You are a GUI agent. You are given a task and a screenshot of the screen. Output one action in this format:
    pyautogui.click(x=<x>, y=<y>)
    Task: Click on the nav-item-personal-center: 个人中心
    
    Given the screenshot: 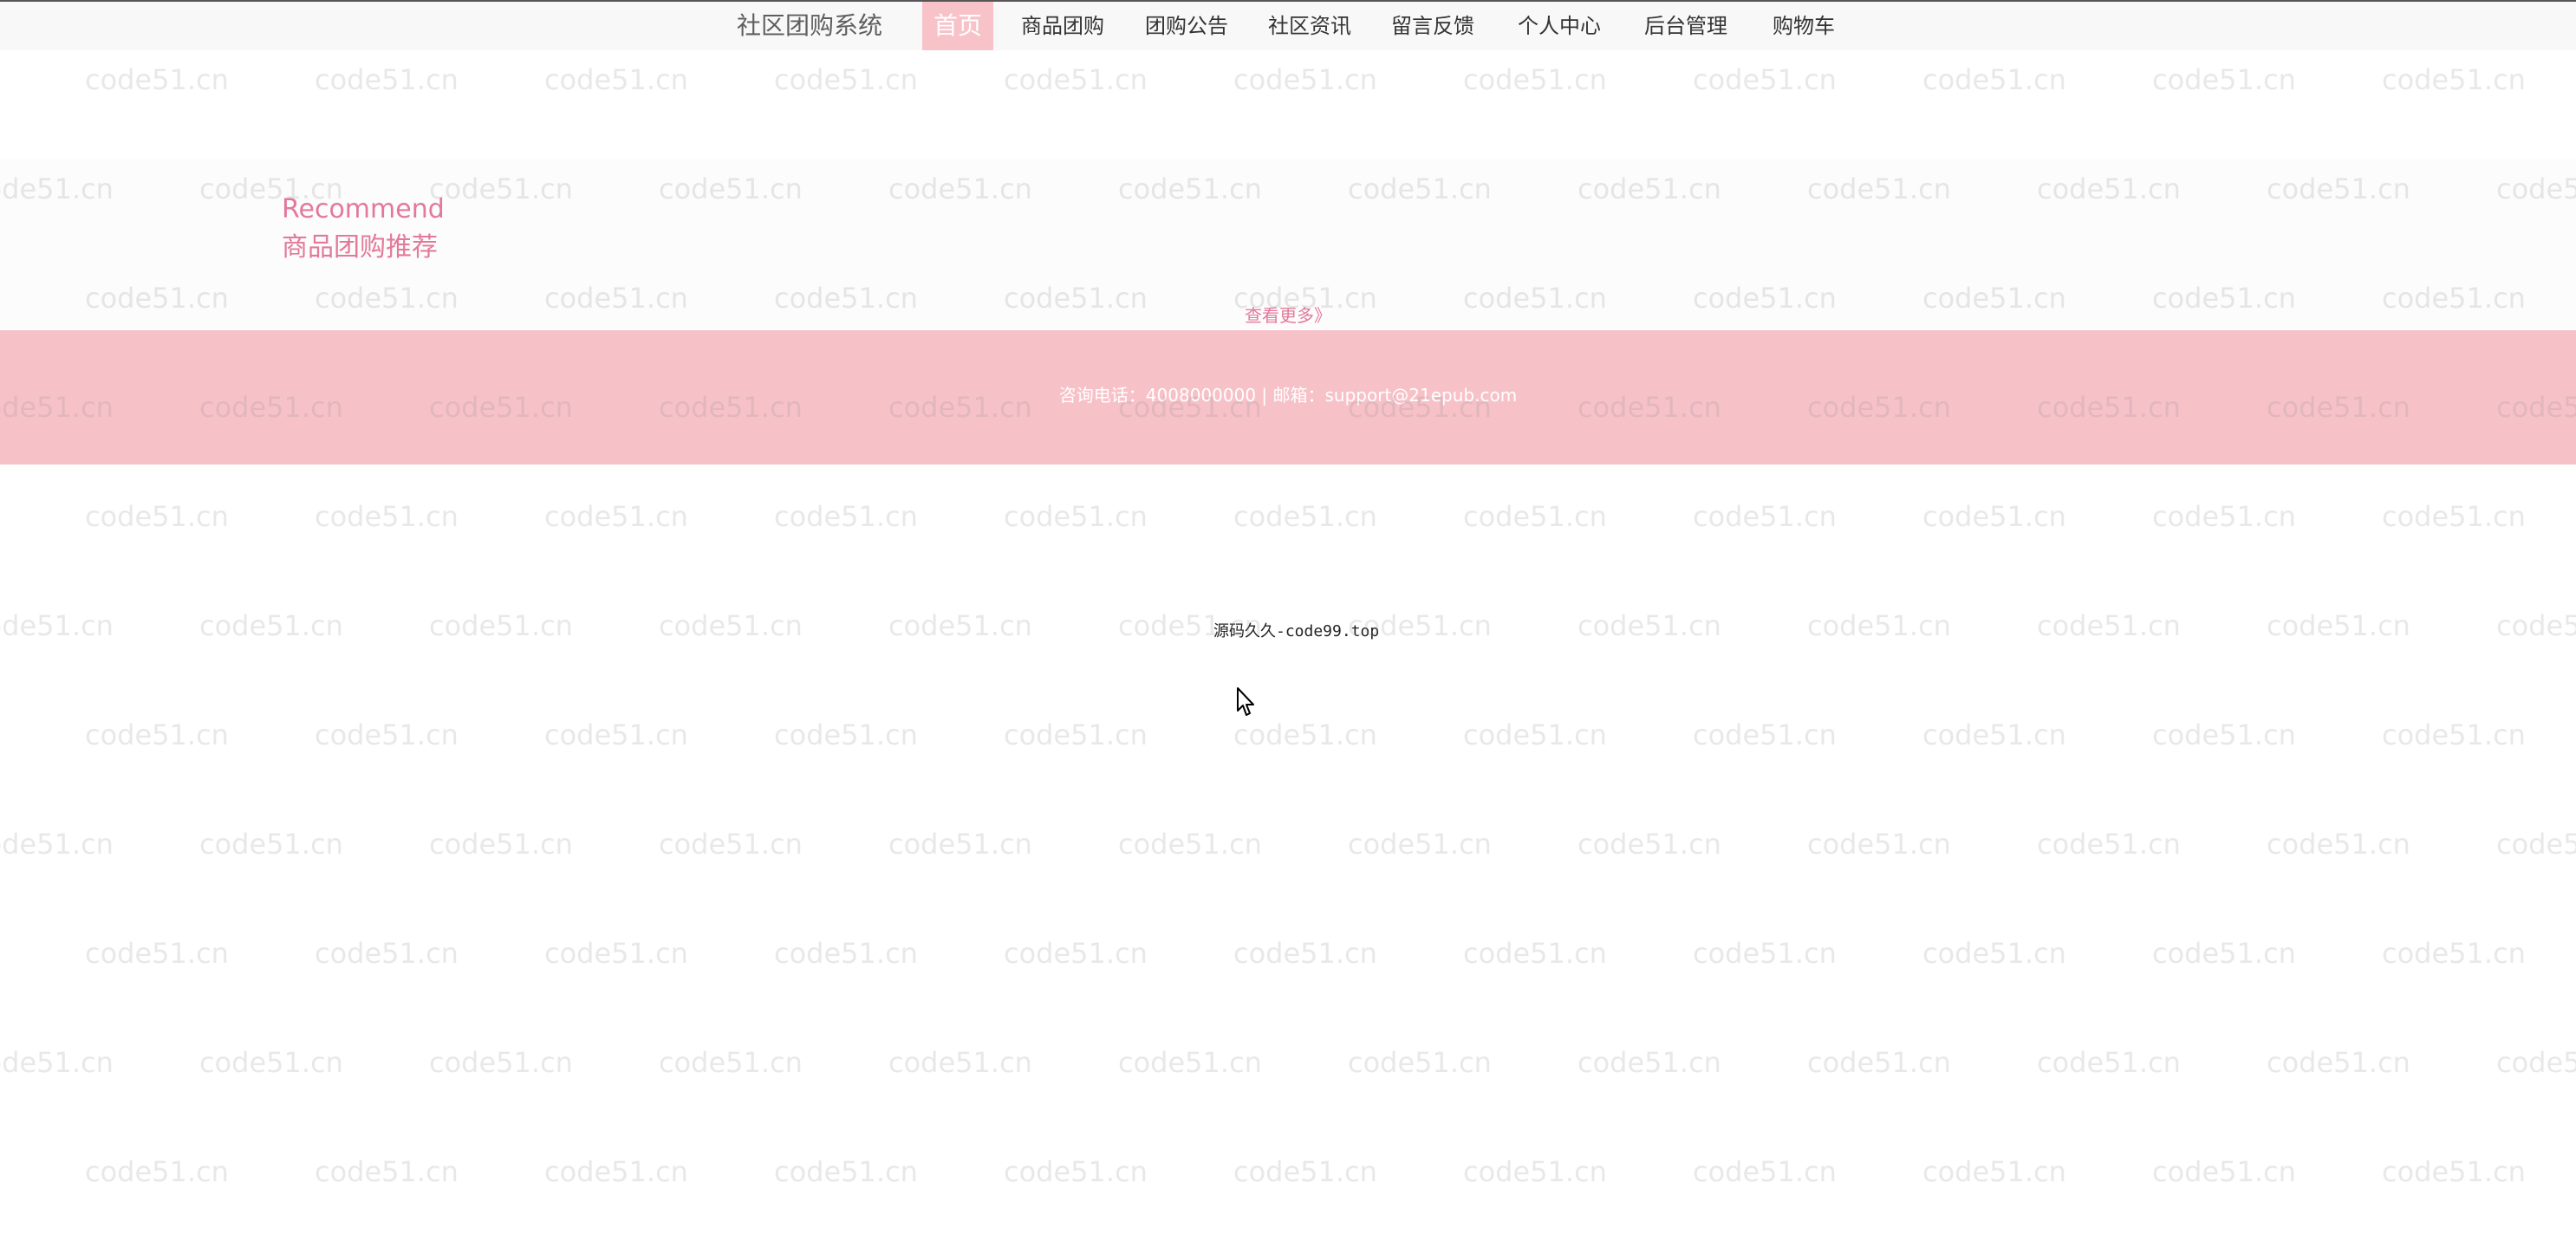 What is the action you would take?
    pyautogui.click(x=1559, y=26)
    